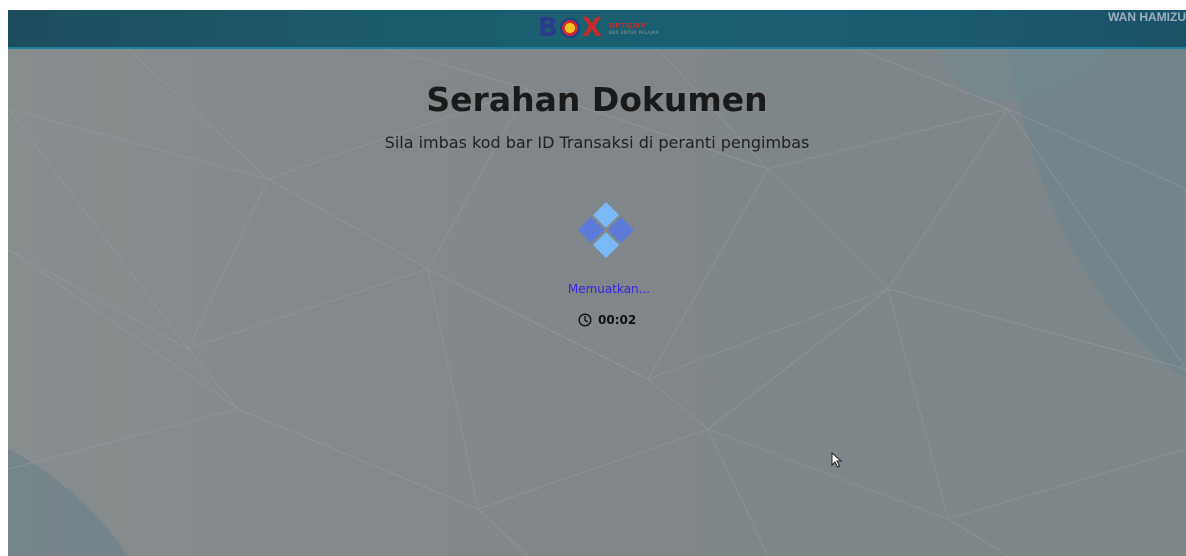  What do you see at coordinates (548, 28) in the screenshot?
I see `logo-letter-b: B` at bounding box center [548, 28].